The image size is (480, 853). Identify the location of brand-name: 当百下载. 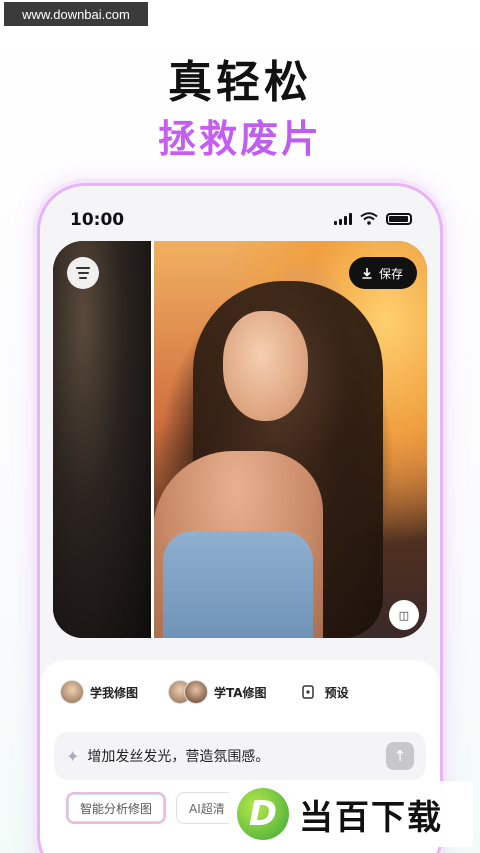
(371, 817).